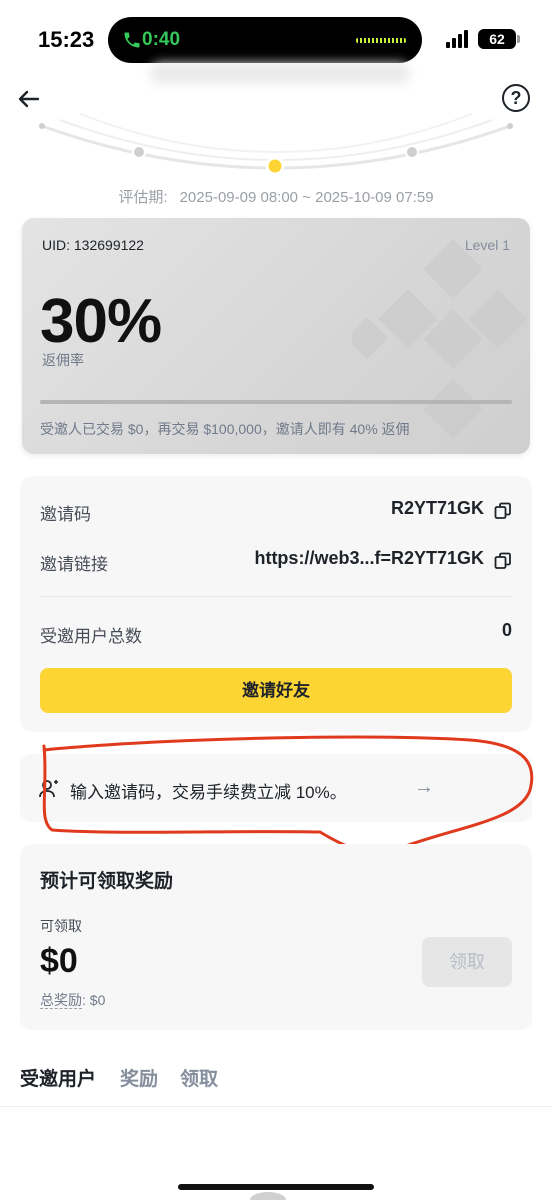 This screenshot has width=552, height=1200. What do you see at coordinates (208, 792) in the screenshot?
I see `referral-banner-text: 输入邀请码，交易手续费立减 10%。` at bounding box center [208, 792].